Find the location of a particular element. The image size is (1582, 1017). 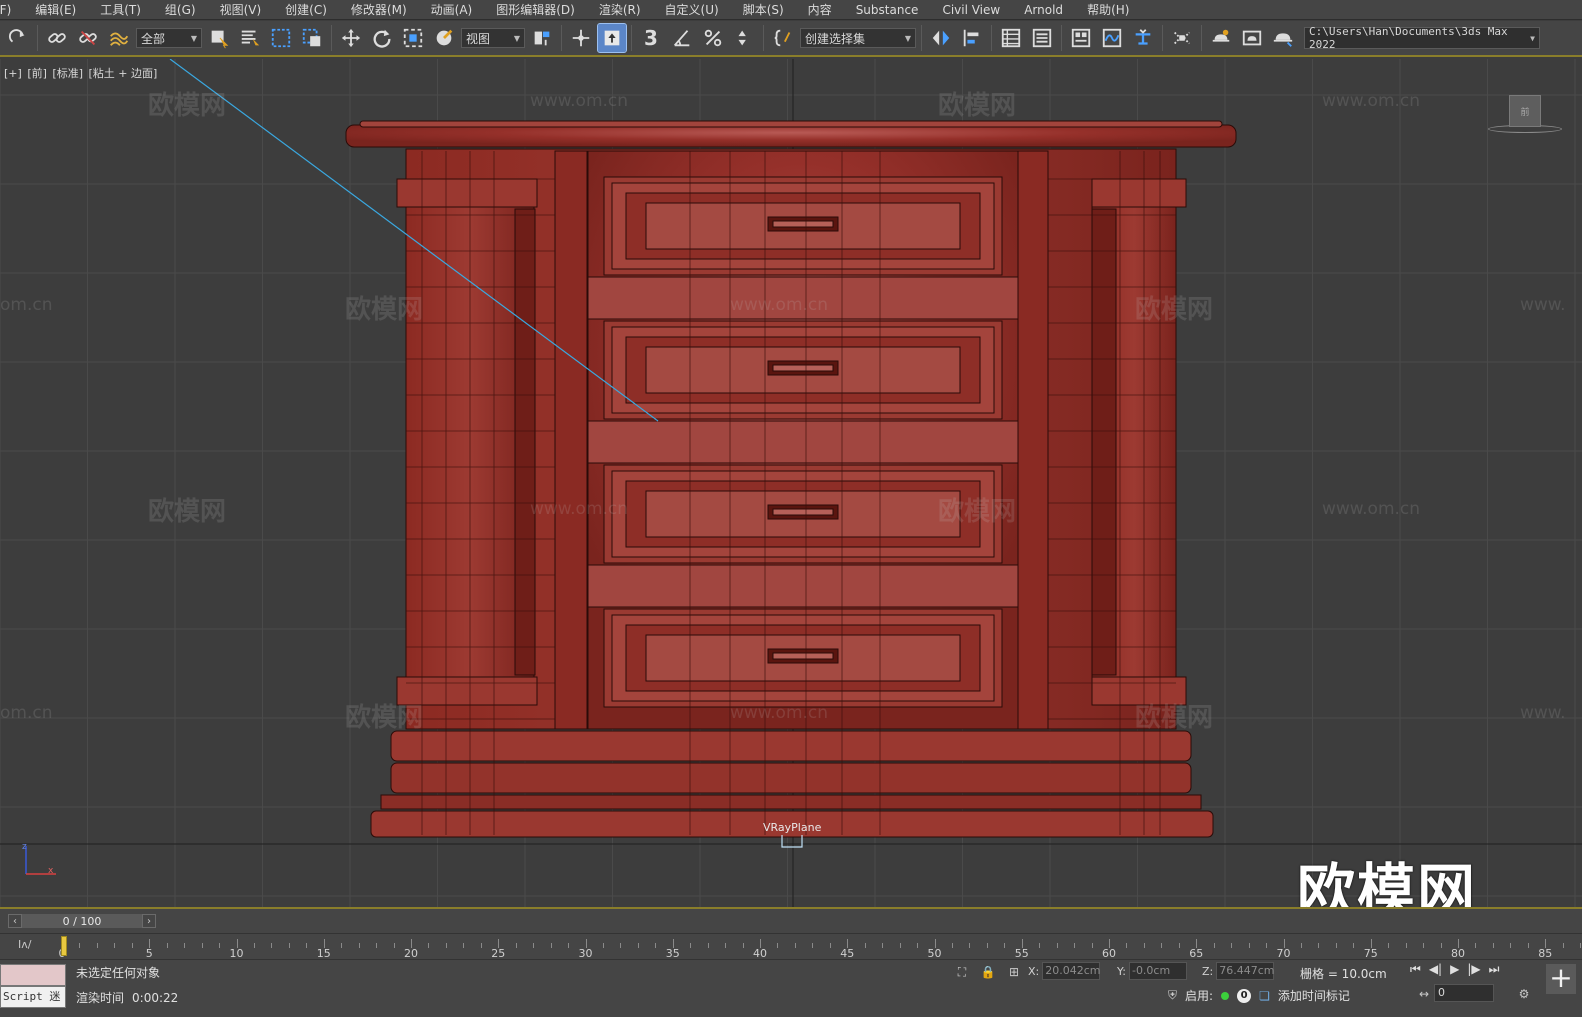

frame-ruler: 0510152025303540455055606570758085 is located at coordinates (820, 947).